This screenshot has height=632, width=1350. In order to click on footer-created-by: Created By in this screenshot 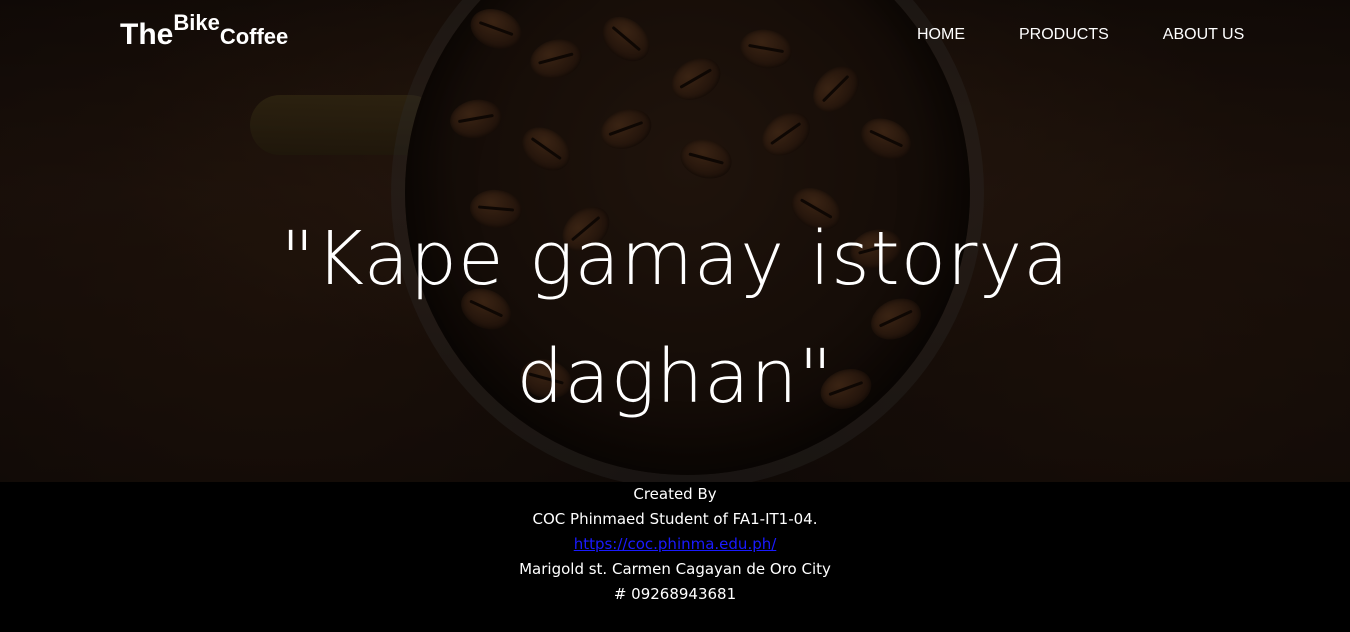, I will do `click(675, 494)`.